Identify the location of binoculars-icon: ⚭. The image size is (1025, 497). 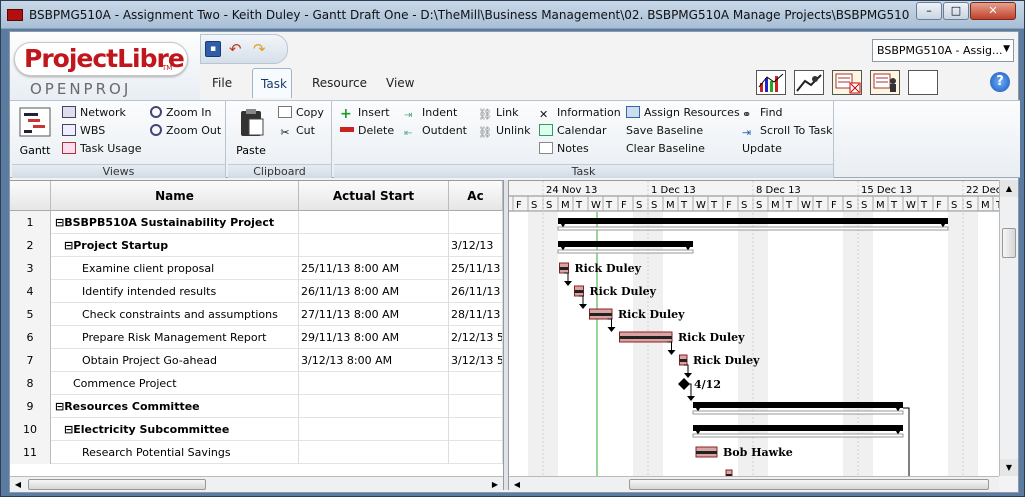
(747, 114).